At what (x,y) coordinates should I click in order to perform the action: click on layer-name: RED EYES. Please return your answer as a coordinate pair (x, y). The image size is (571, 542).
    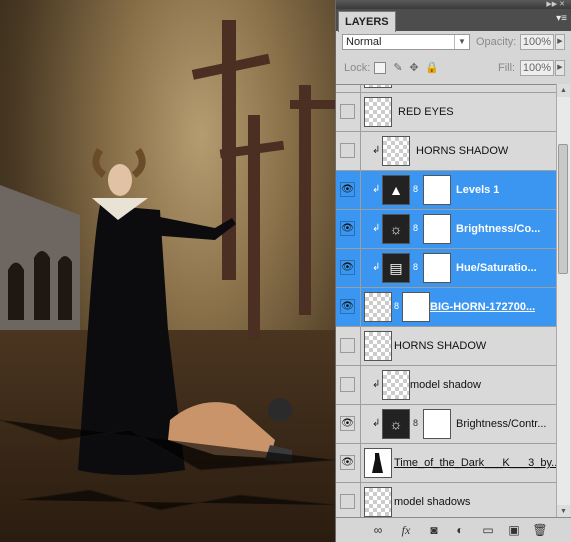
    Looking at the image, I should click on (426, 112).